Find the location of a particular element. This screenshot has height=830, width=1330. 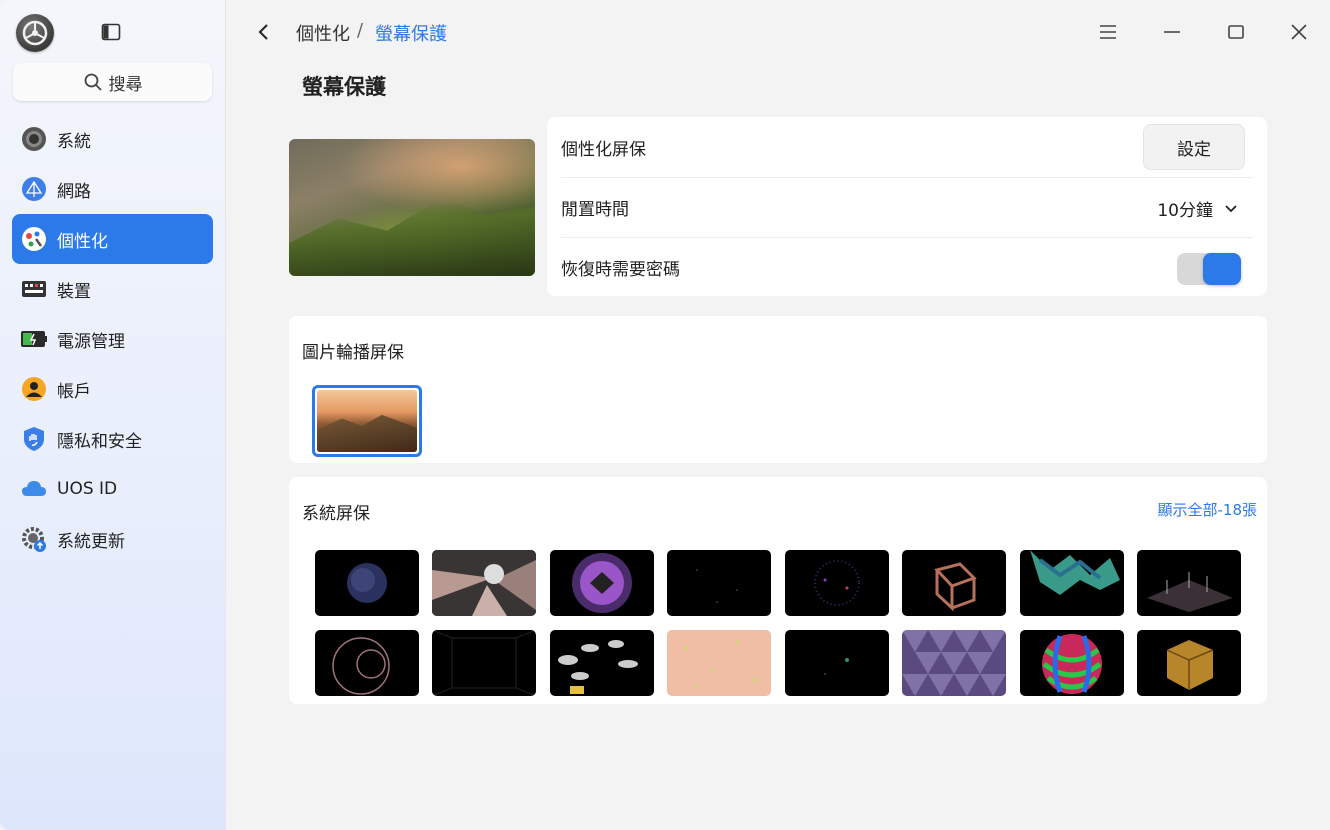

sidebar-item-privacy: 隱私和安全 is located at coordinates (112, 439).